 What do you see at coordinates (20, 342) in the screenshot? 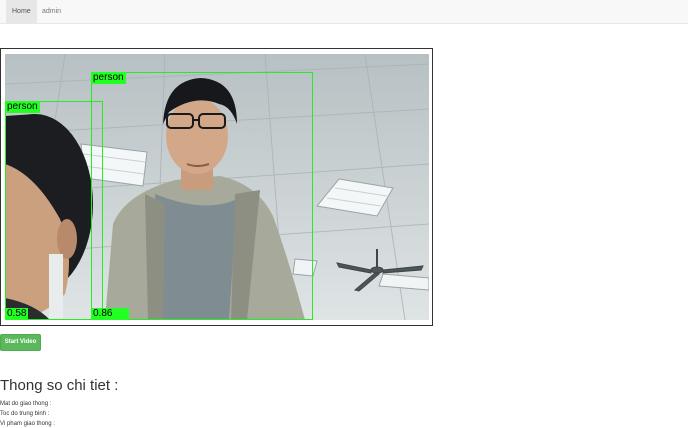
I see `start-video-button: Start Video` at bounding box center [20, 342].